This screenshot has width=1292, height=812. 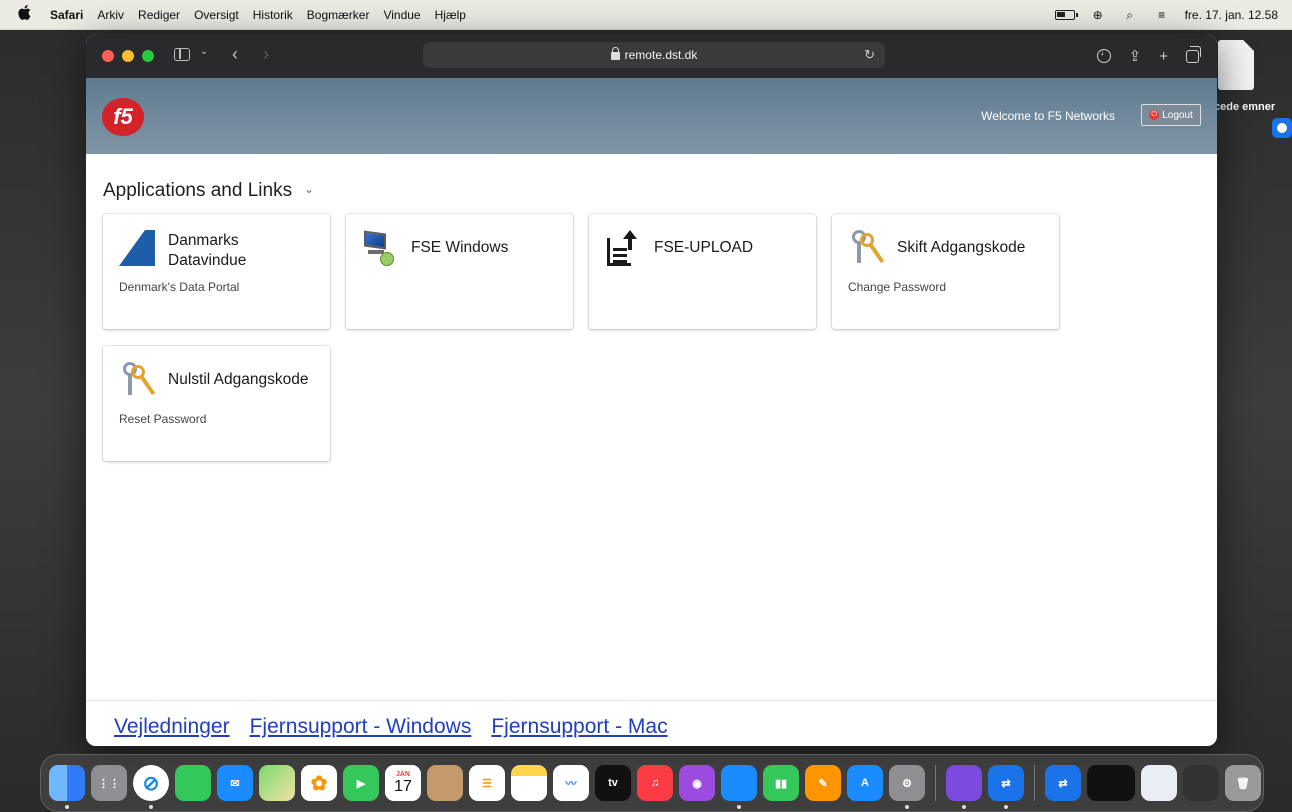 I want to click on menu-historik: Historik, so click(x=273, y=15).